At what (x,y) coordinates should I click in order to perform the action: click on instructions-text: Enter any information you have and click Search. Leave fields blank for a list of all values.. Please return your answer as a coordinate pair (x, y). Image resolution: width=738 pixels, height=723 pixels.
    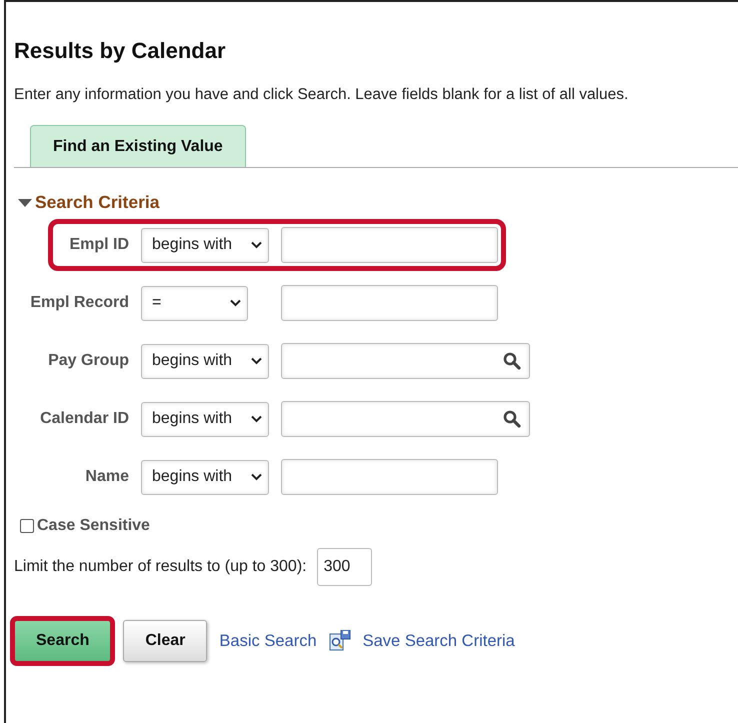
    Looking at the image, I should click on (322, 95).